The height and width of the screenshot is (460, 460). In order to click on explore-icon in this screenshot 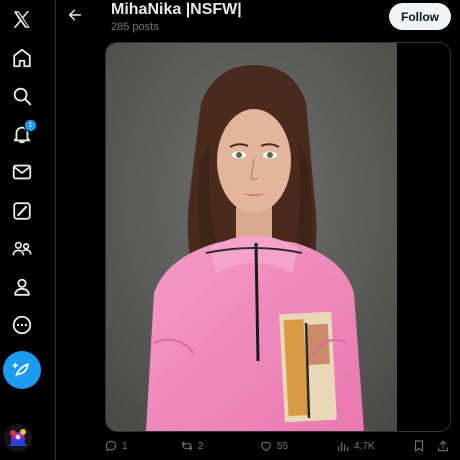, I will do `click(22, 96)`.